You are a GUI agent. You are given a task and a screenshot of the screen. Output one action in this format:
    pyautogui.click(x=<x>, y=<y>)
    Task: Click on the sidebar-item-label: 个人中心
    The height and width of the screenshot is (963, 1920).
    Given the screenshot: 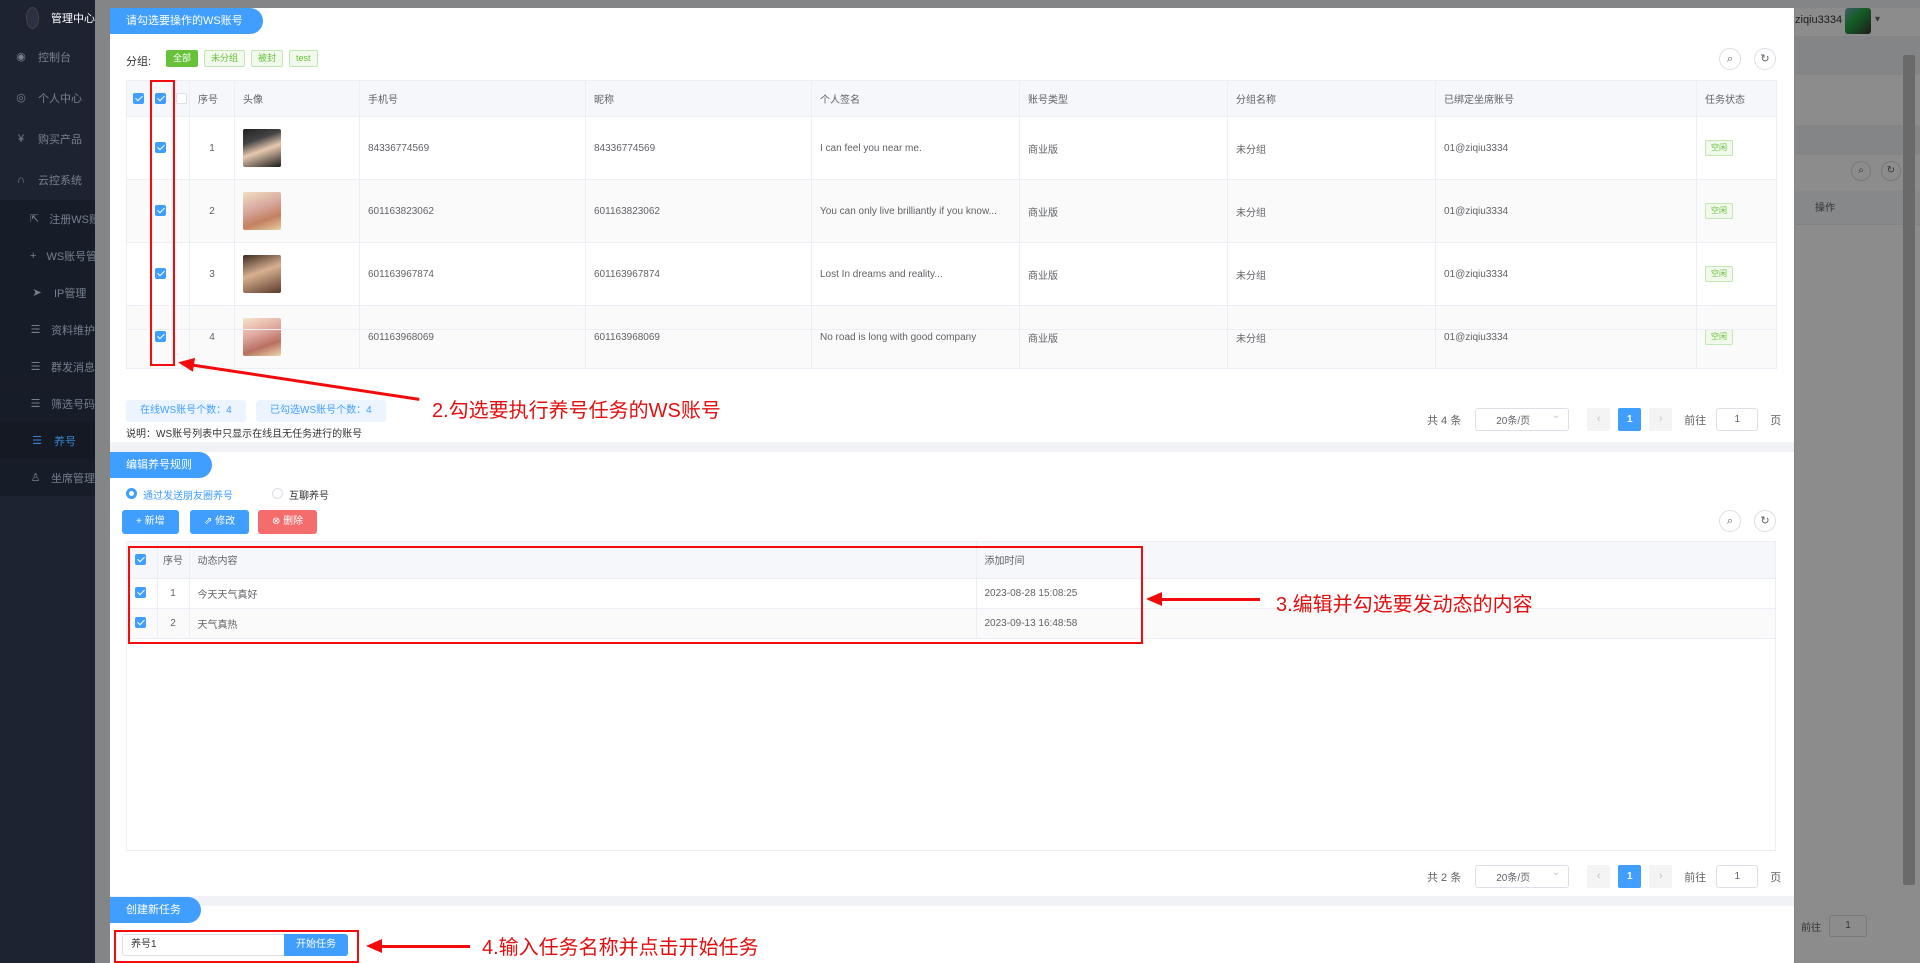 What is the action you would take?
    pyautogui.click(x=60, y=98)
    